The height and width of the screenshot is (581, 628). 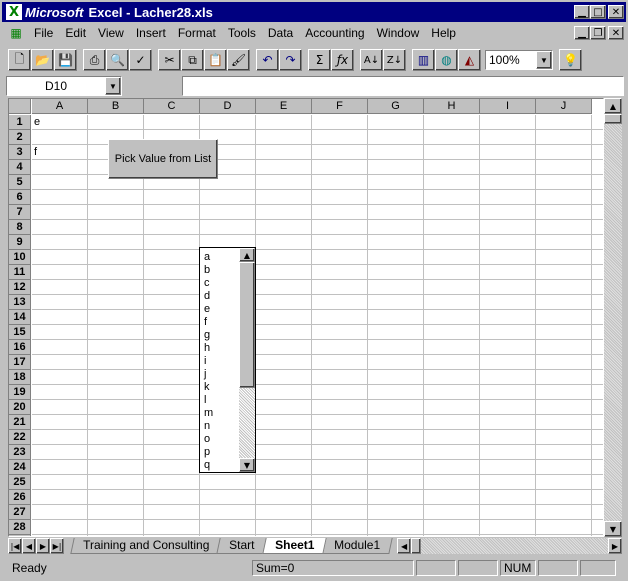 What do you see at coordinates (404, 546) in the screenshot?
I see `scroll-left-icon: ◀` at bounding box center [404, 546].